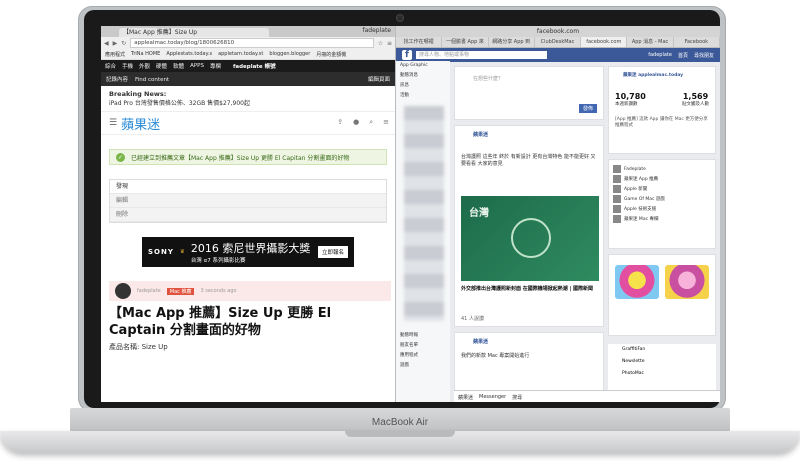 This screenshot has height=475, width=800. What do you see at coordinates (683, 55) in the screenshot?
I see `home-link: 首頁` at bounding box center [683, 55].